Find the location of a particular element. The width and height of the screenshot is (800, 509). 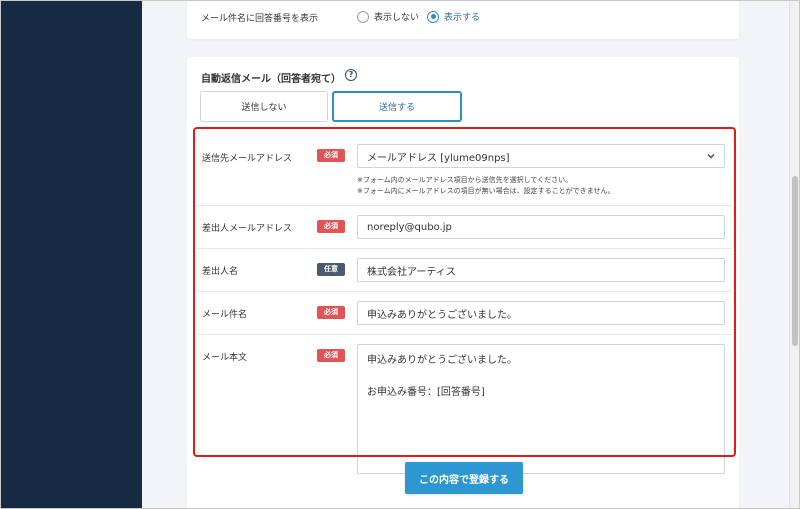

radio-show-label: 表示する is located at coordinates (462, 18).